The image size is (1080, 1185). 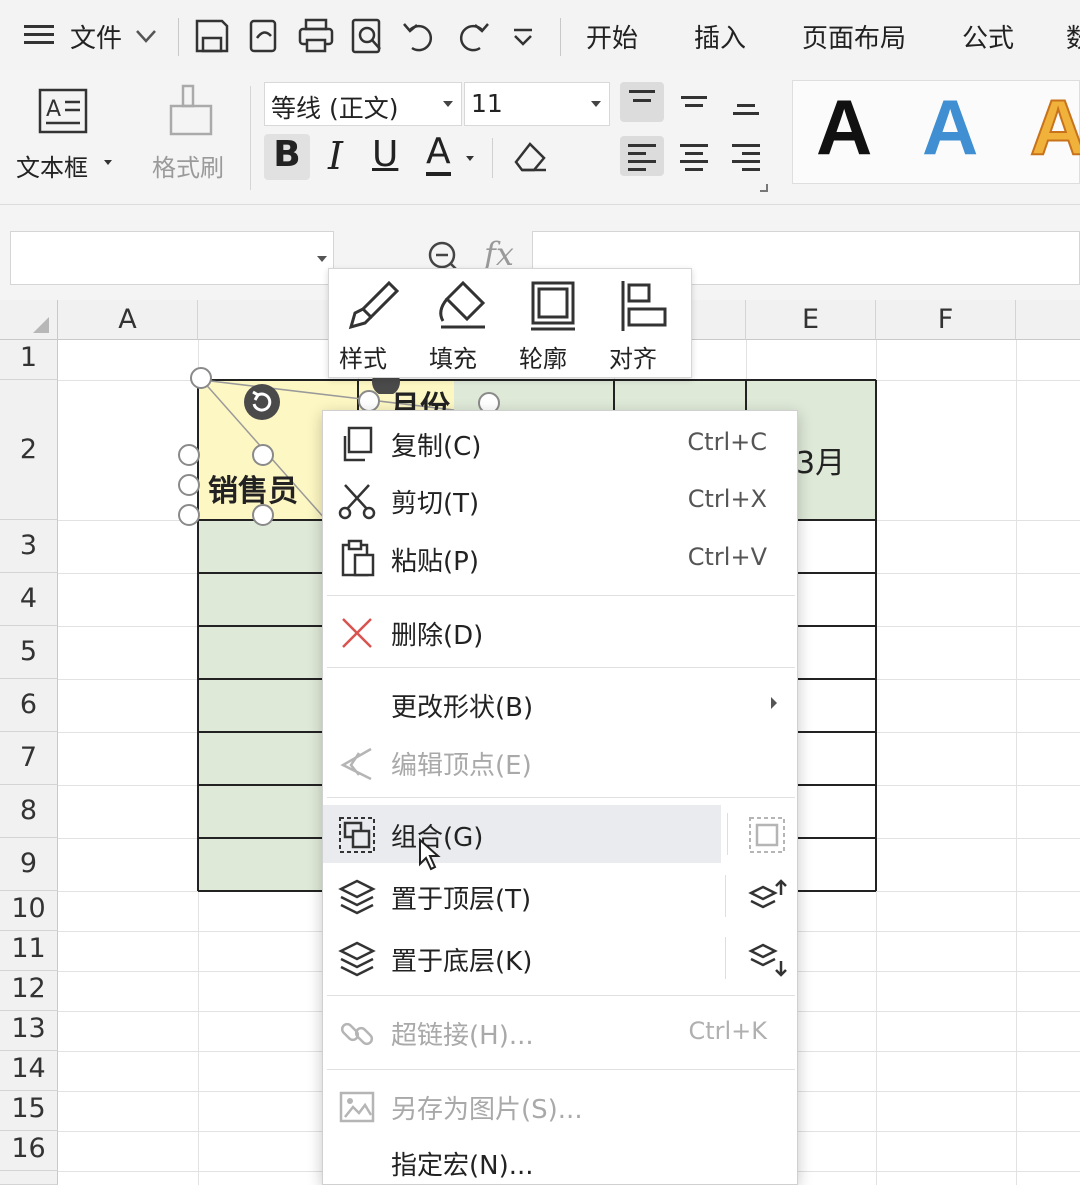 I want to click on delete-menu-item: 删除(D), so click(x=560, y=632).